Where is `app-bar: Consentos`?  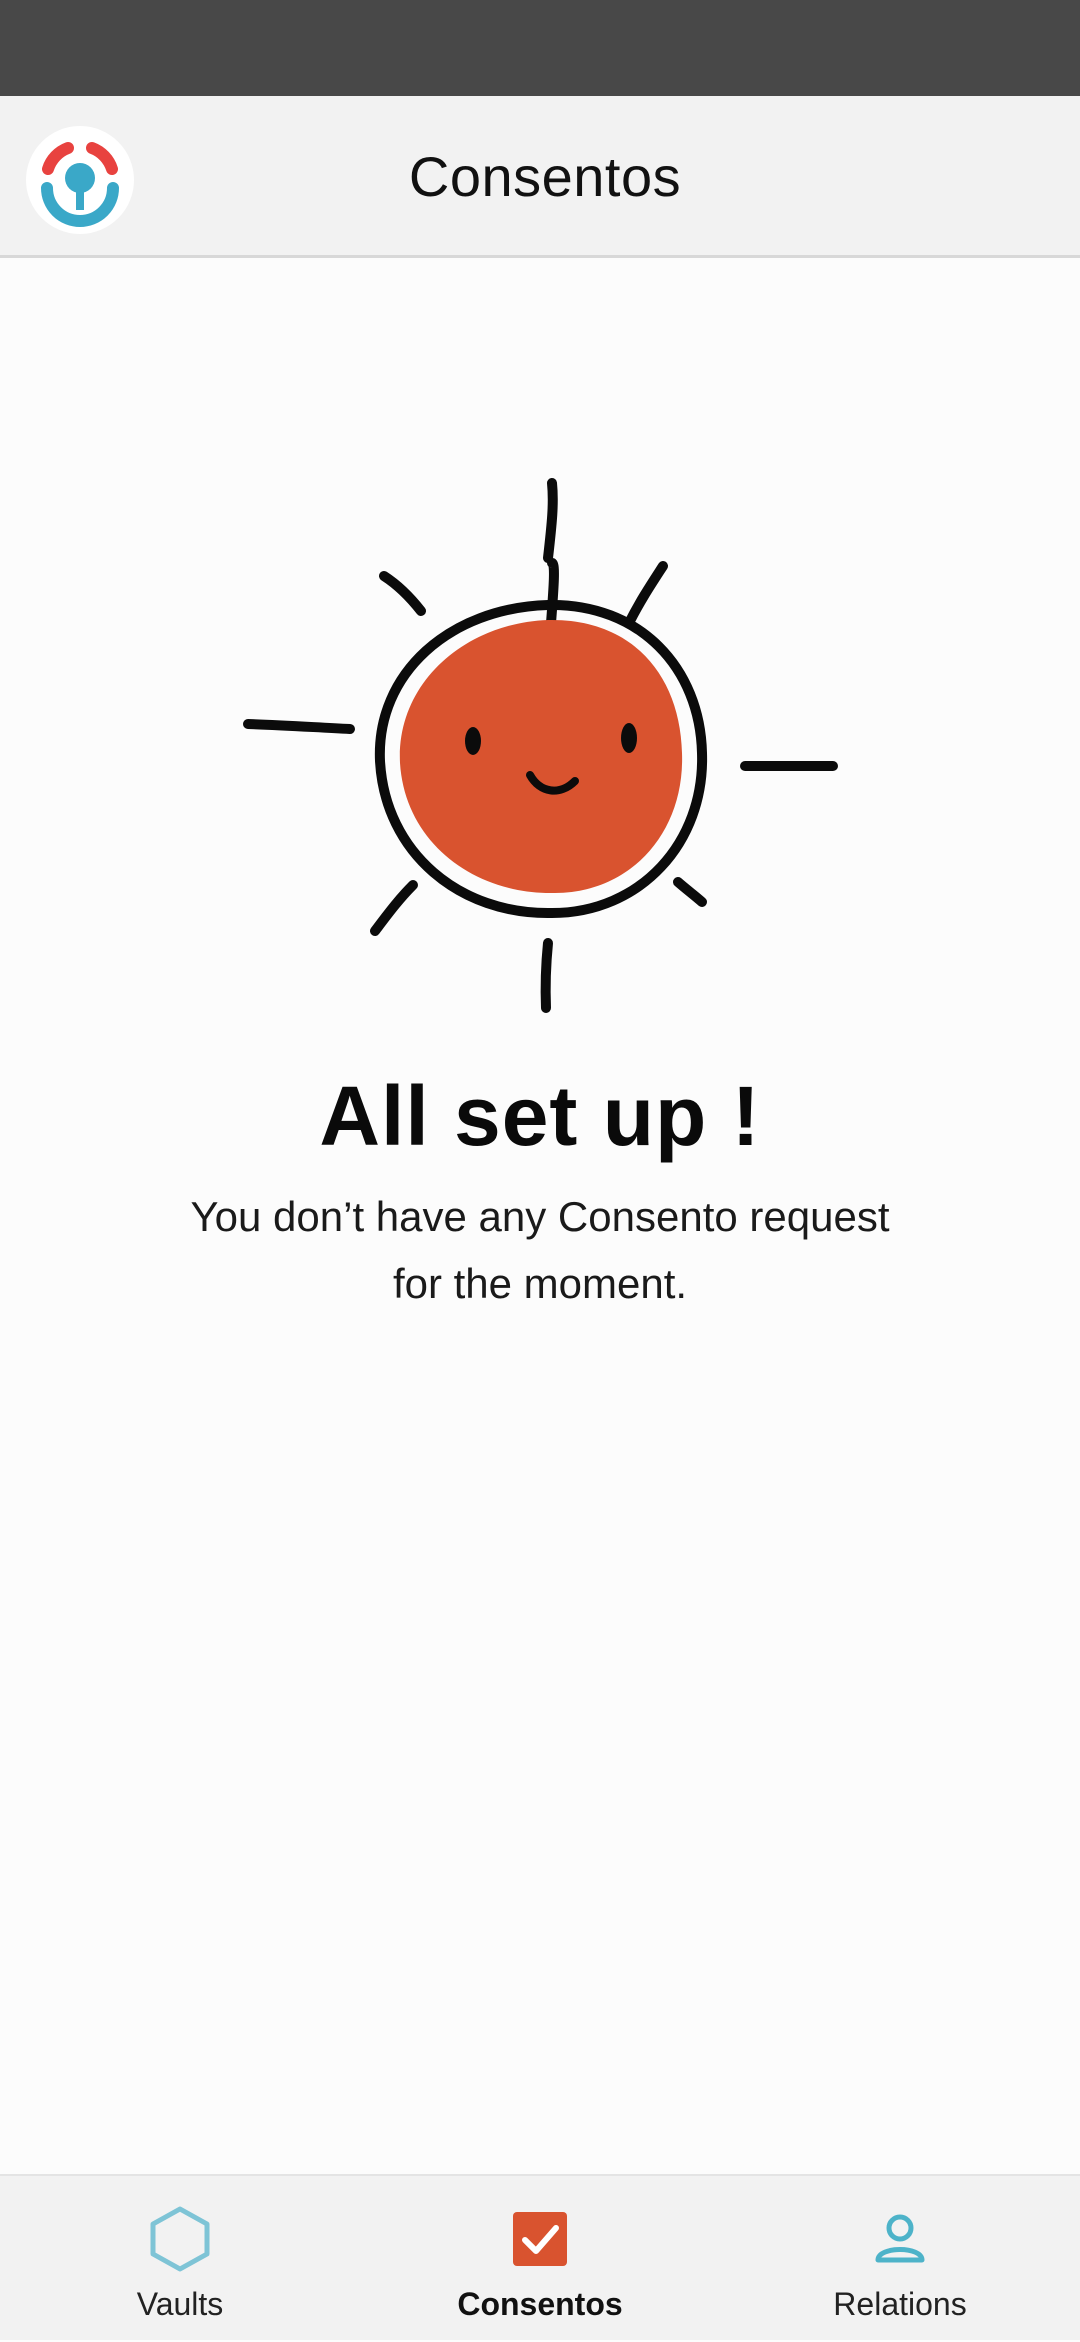
app-bar: Consentos is located at coordinates (540, 177).